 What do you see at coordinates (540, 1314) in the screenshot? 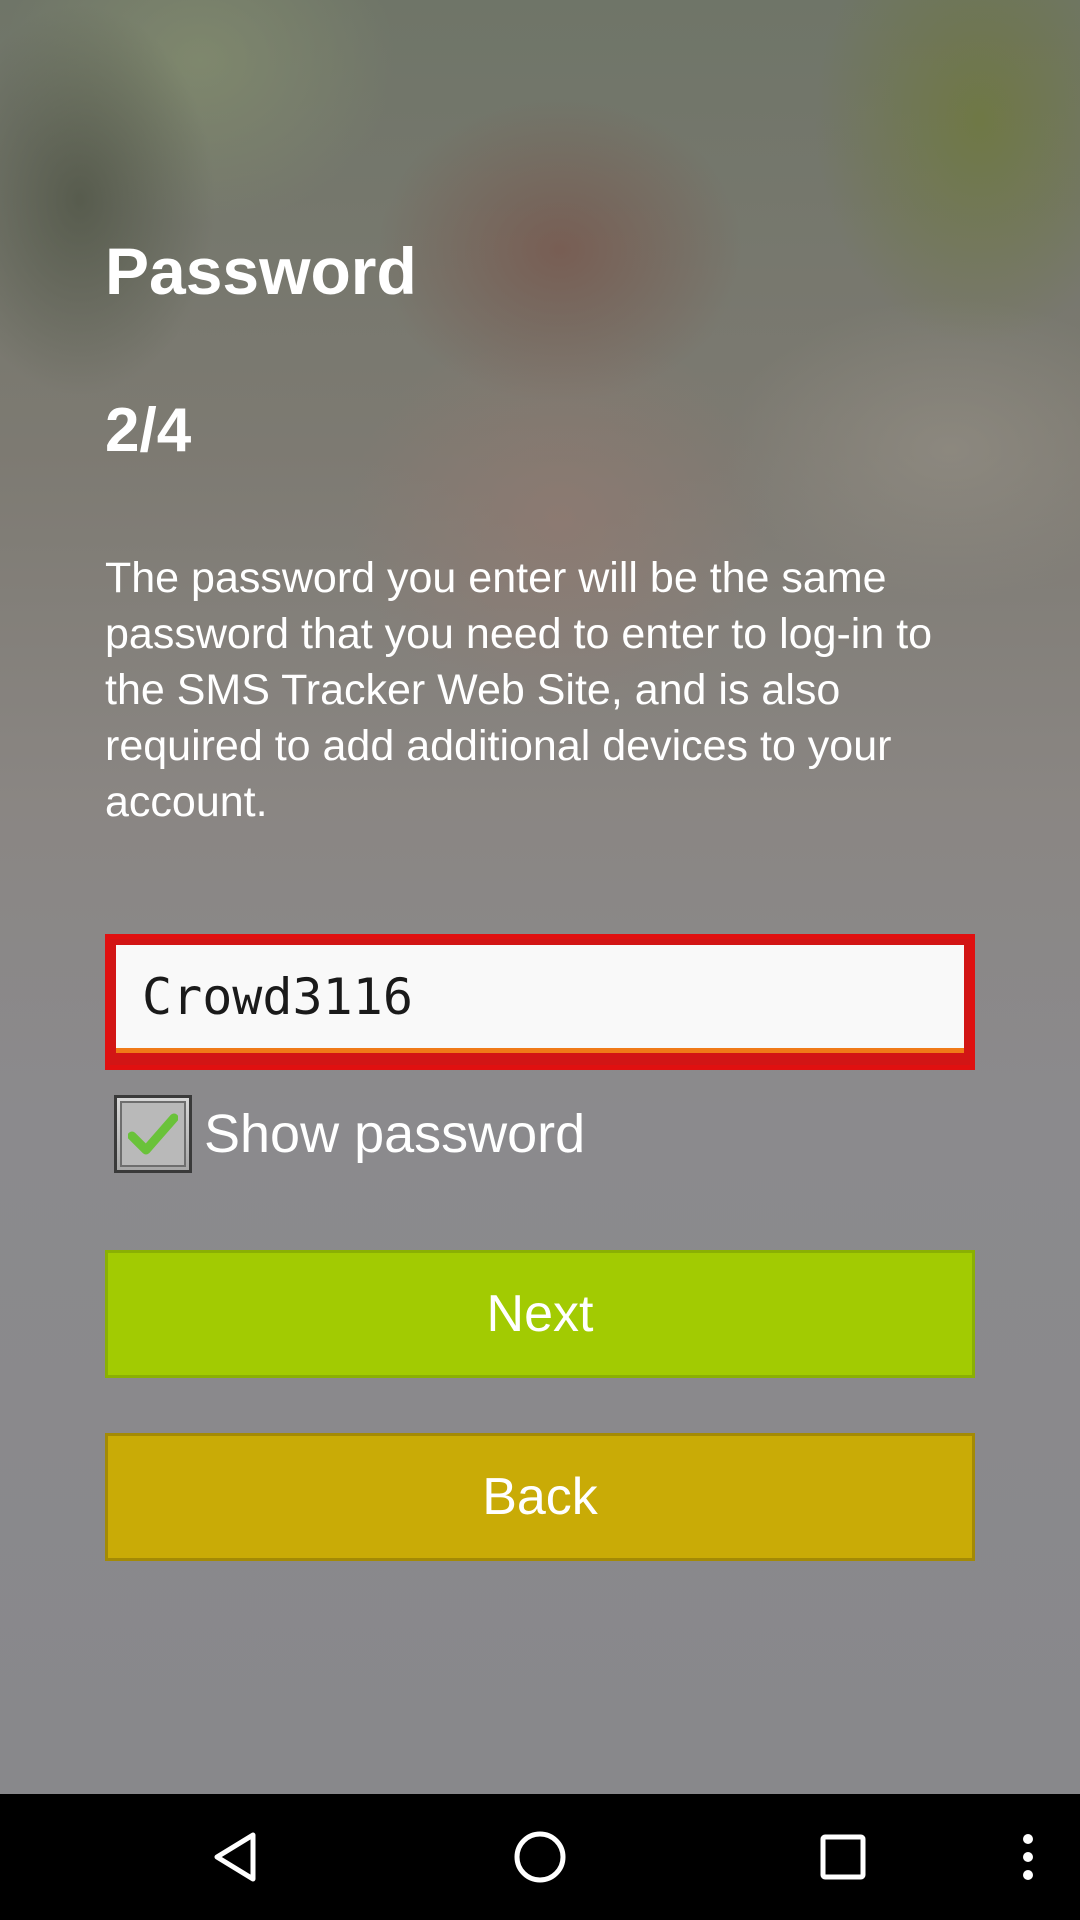
I see `next-button: Next` at bounding box center [540, 1314].